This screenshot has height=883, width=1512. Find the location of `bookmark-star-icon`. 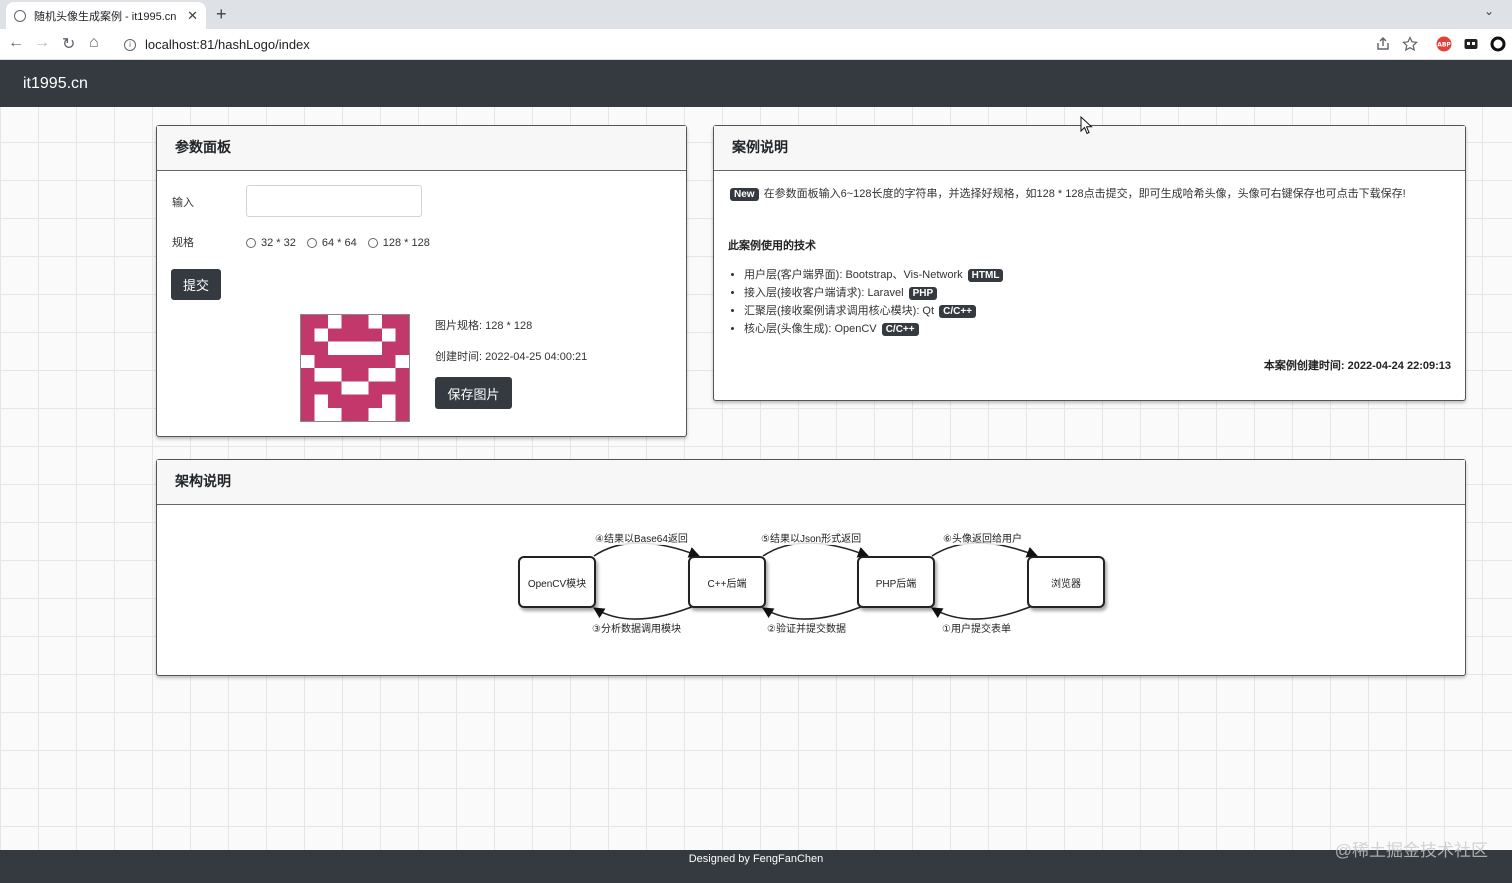

bookmark-star-icon is located at coordinates (1410, 44).